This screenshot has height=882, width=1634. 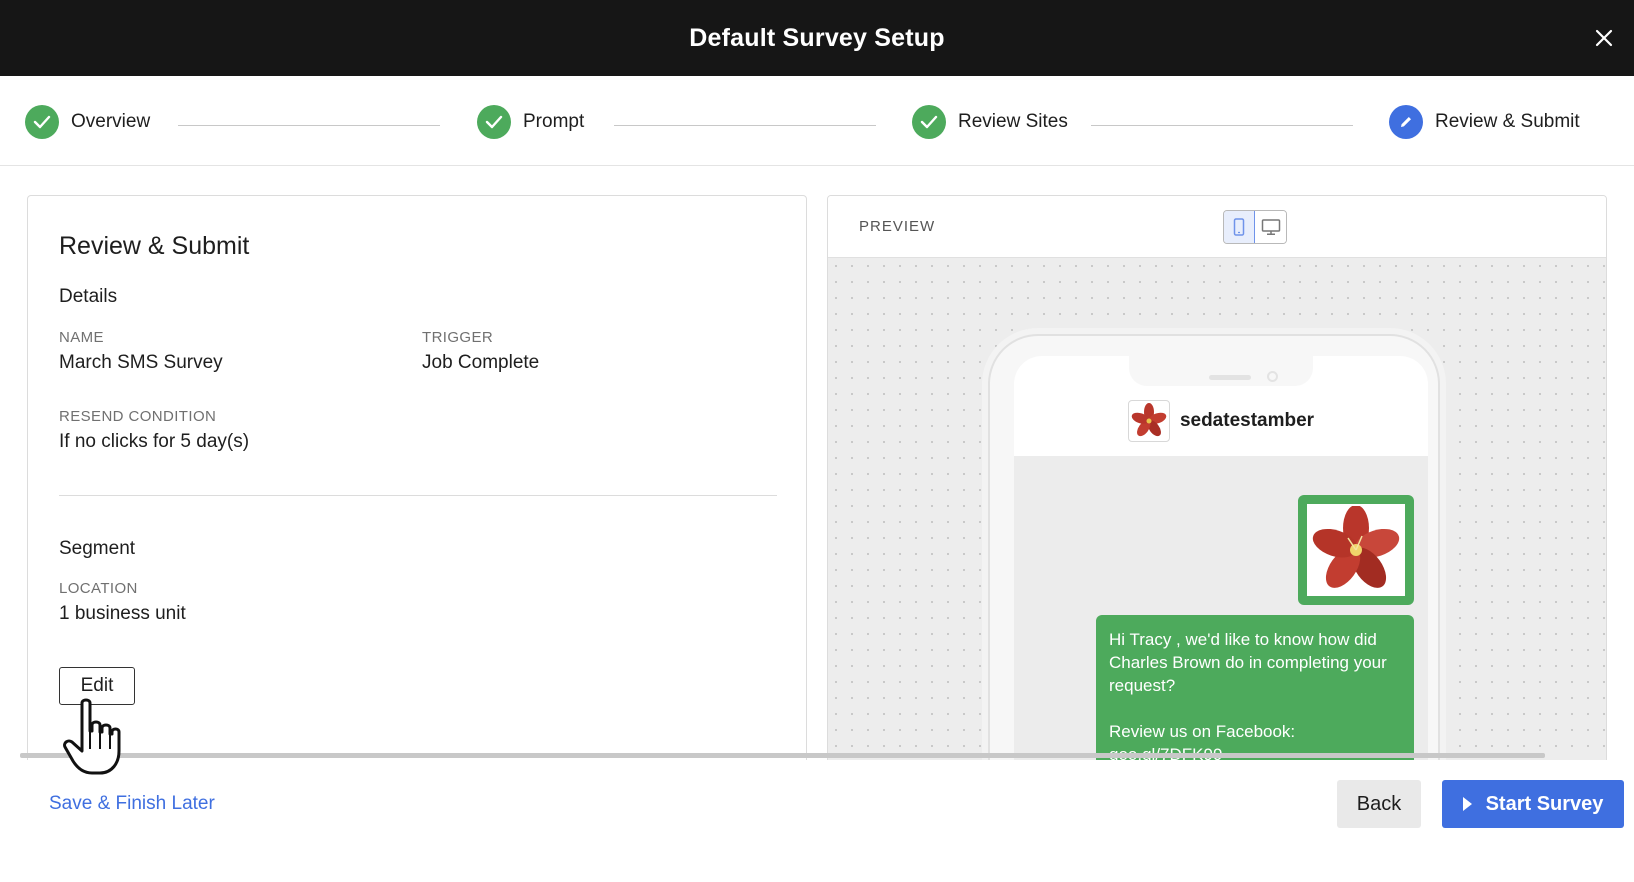 What do you see at coordinates (111, 121) in the screenshot?
I see `step-label: Overview` at bounding box center [111, 121].